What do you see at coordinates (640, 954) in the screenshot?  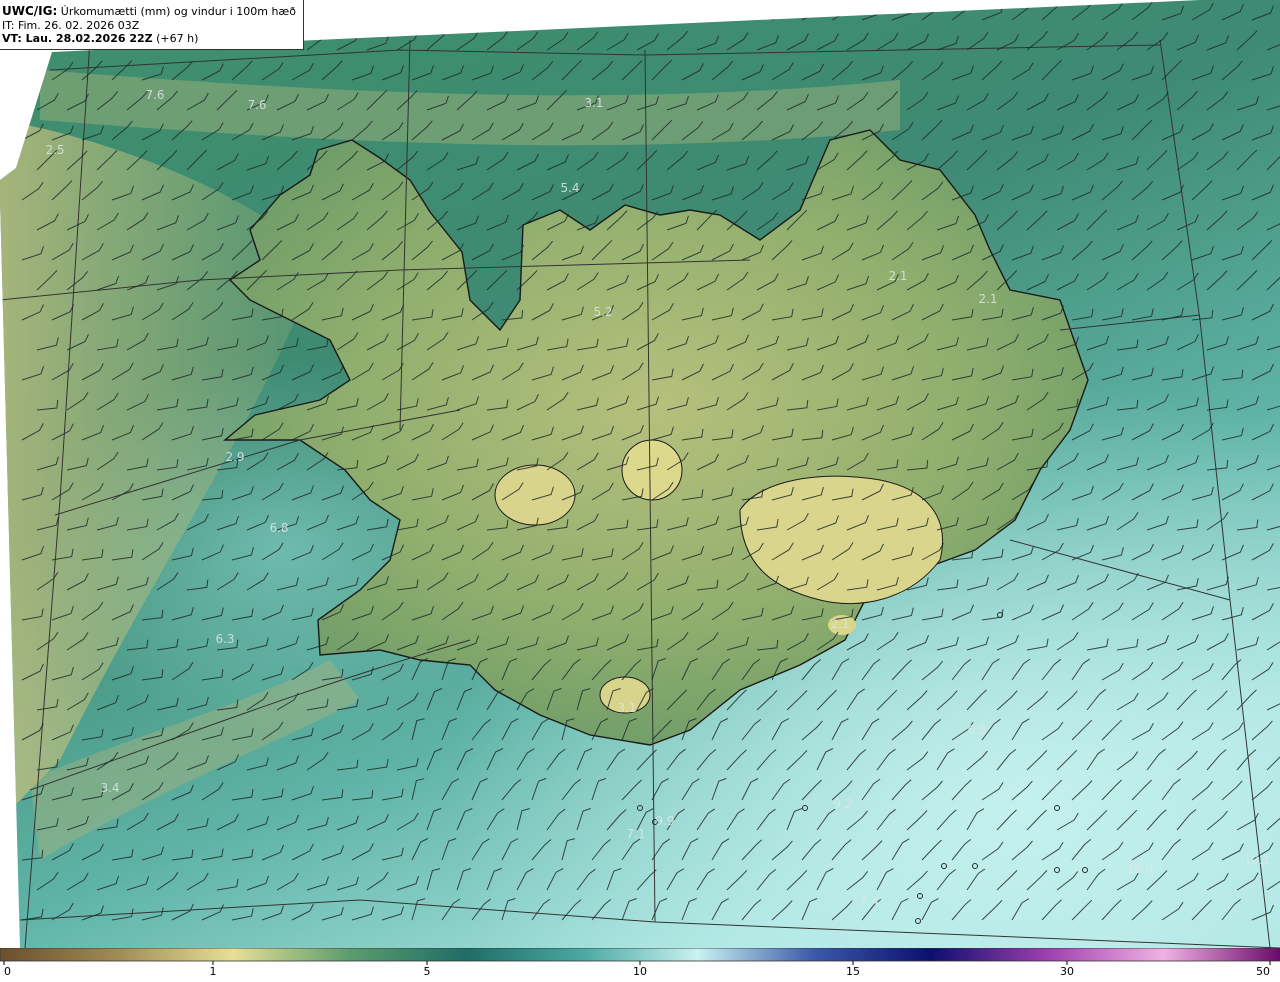 I see `colorbar-bar` at bounding box center [640, 954].